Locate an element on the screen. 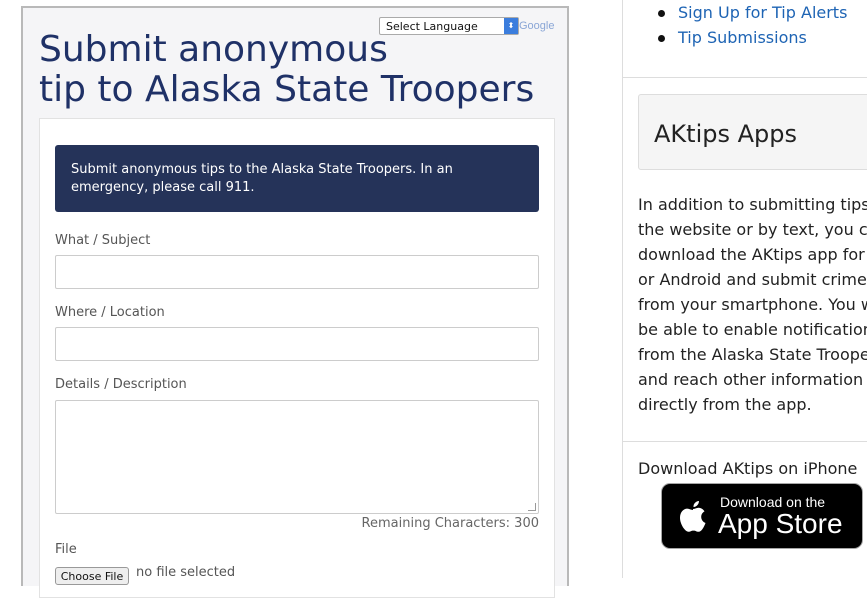  apps-line: from your smartphone. You wil is located at coordinates (752, 304).